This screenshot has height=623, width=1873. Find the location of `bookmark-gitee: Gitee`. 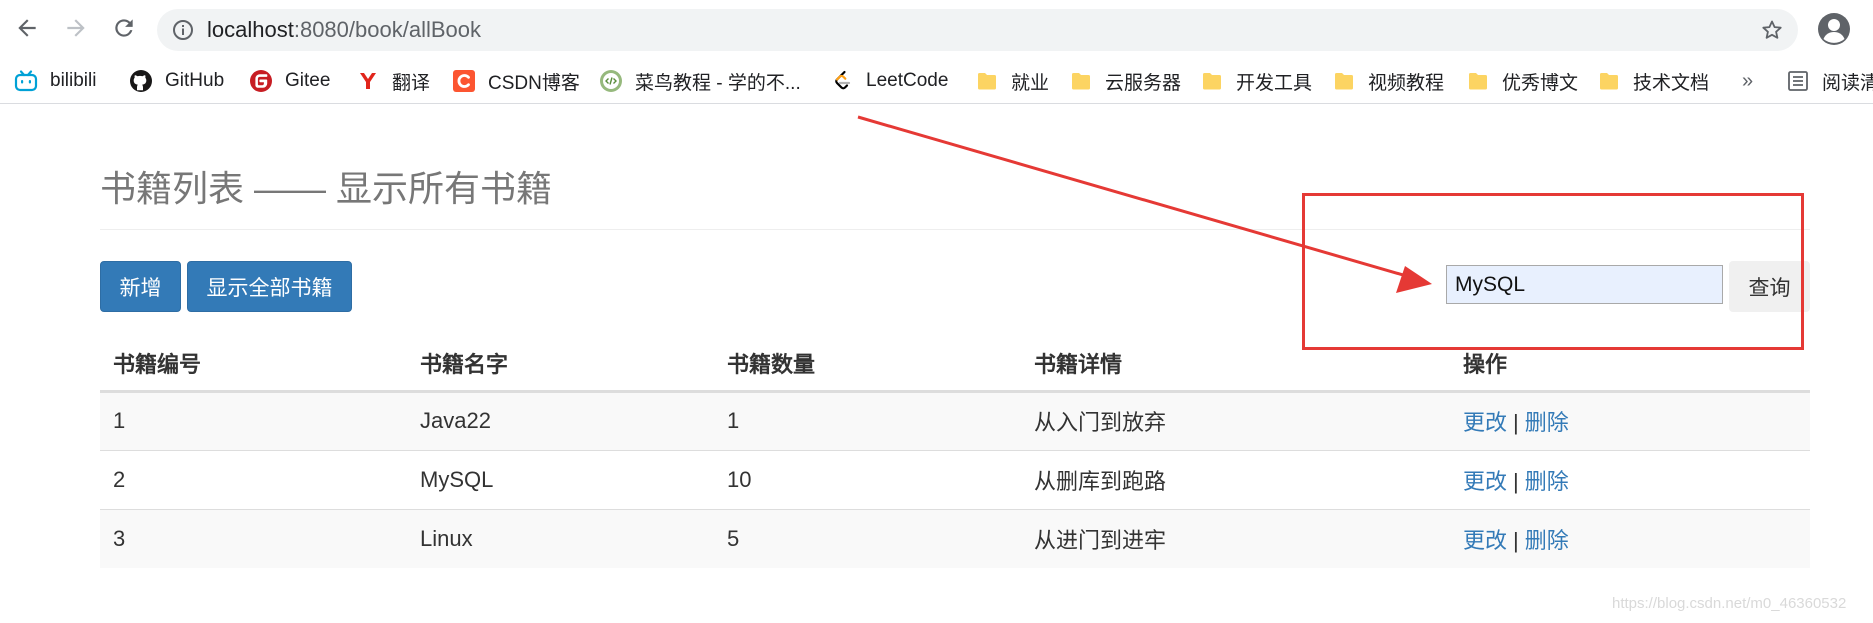

bookmark-gitee: Gitee is located at coordinates (289, 81).